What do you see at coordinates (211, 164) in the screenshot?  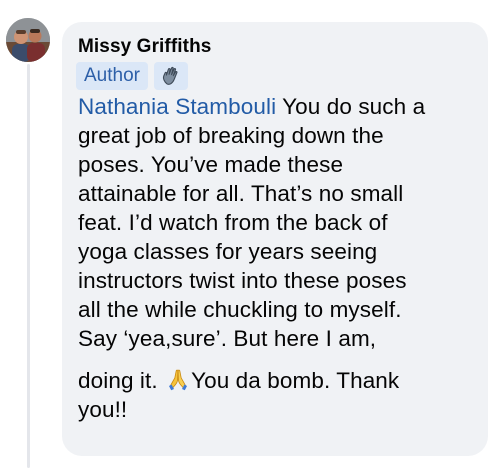 I see `comment-line: poses. You’ve made these` at bounding box center [211, 164].